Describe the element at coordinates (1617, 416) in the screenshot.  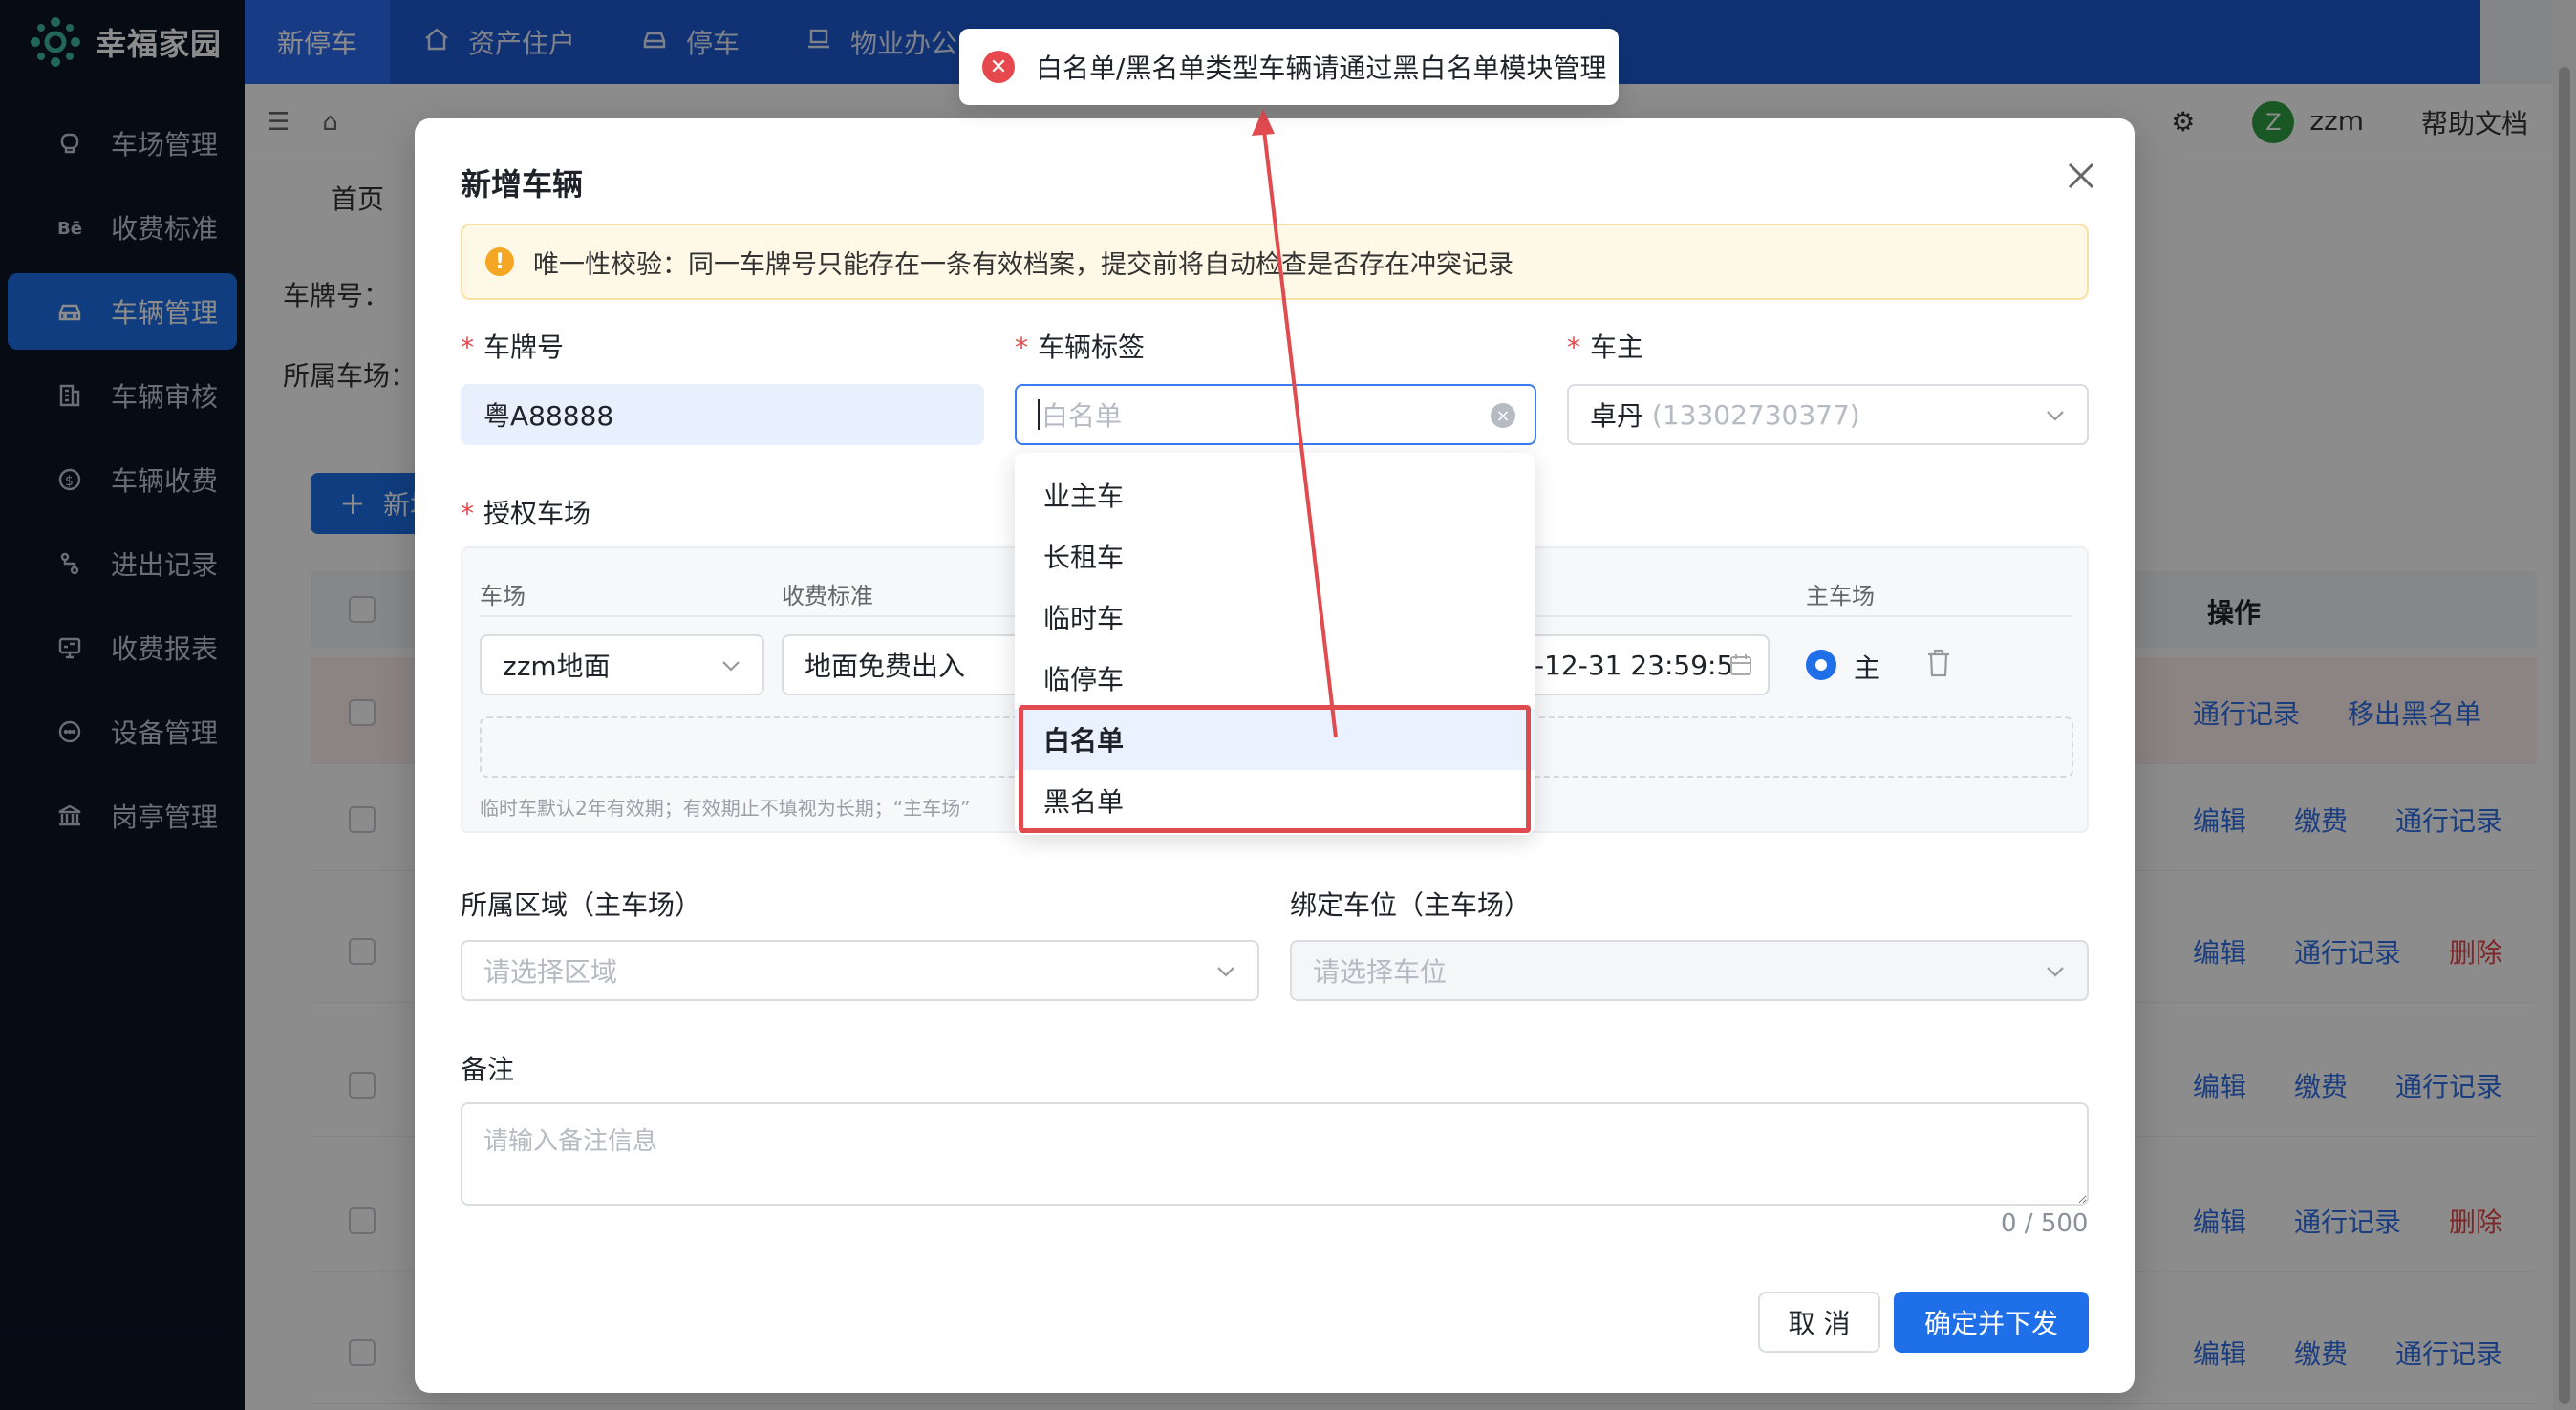
I see `owner-name: 卓丹` at that location.